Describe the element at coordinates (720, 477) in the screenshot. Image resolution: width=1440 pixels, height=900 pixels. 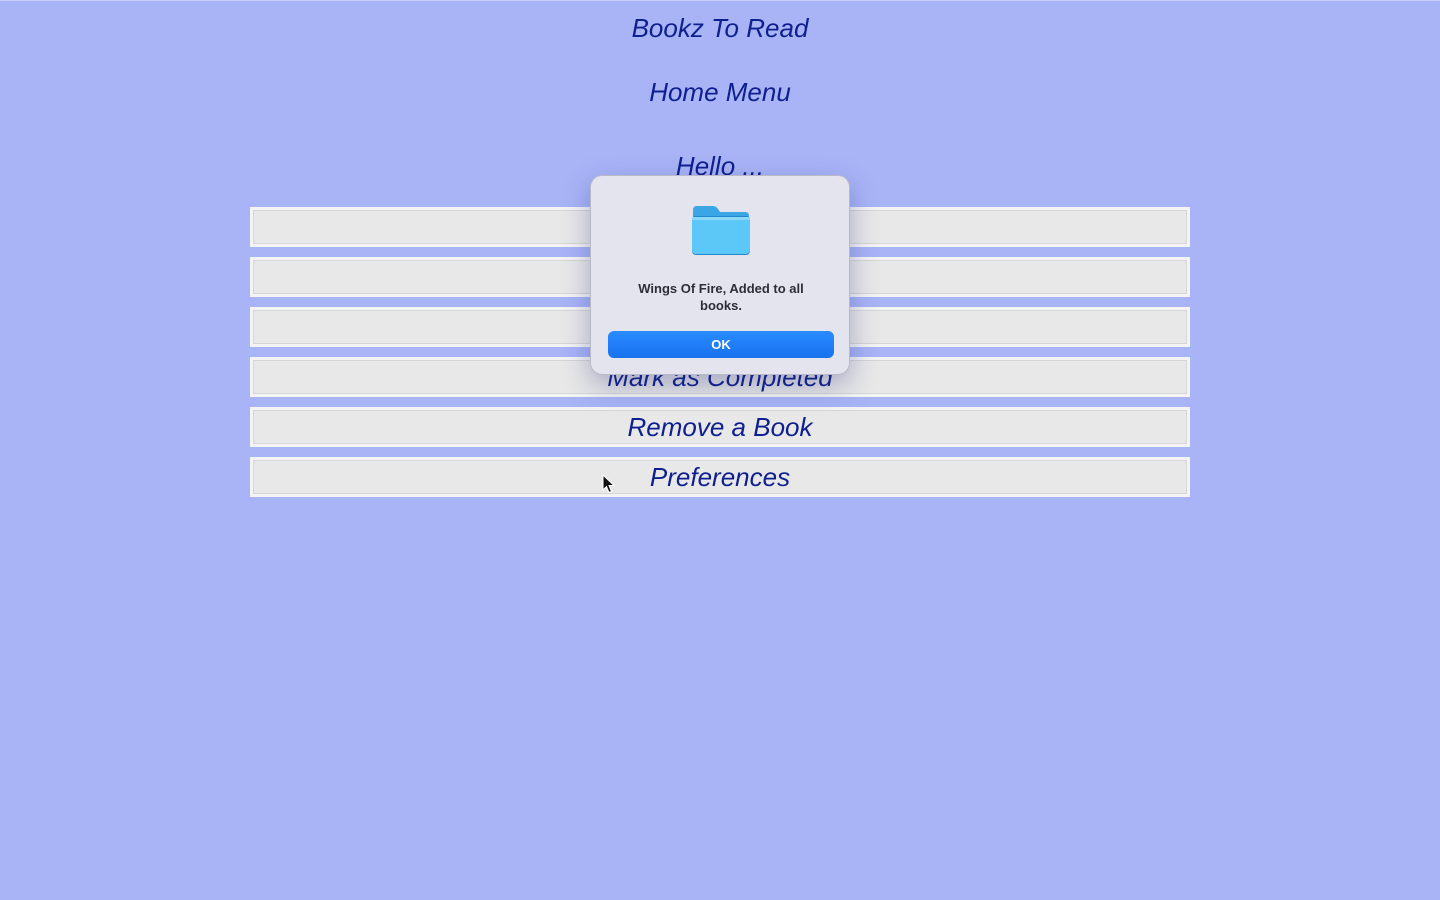
I see `preferences-button: Preferences` at that location.